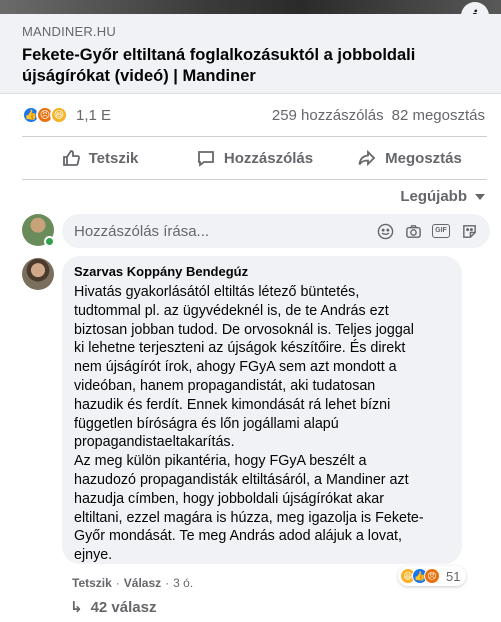 This screenshot has height=622, width=501. What do you see at coordinates (113, 158) in the screenshot?
I see `like-button-label: Tetszik` at bounding box center [113, 158].